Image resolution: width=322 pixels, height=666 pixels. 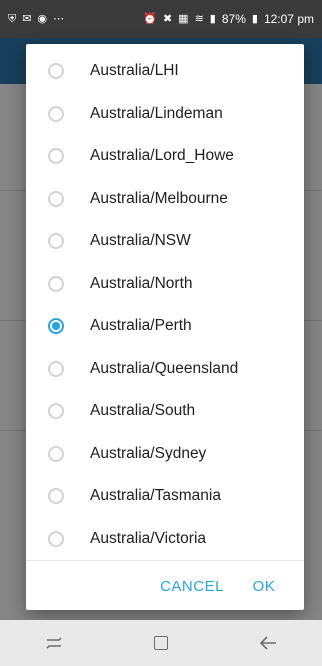 I want to click on timezone-option-label: Australia/Lindeman, so click(x=156, y=113).